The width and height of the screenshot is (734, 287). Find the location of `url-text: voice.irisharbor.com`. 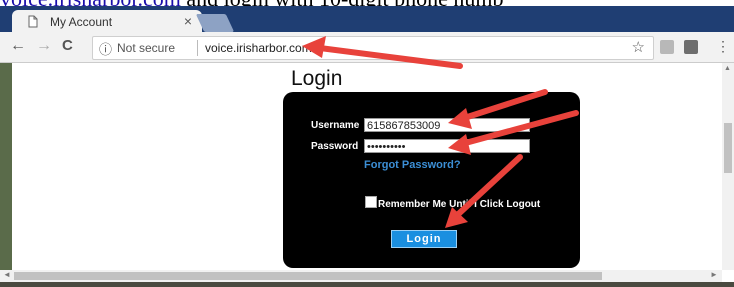

url-text: voice.irisharbor.com is located at coordinates (258, 48).